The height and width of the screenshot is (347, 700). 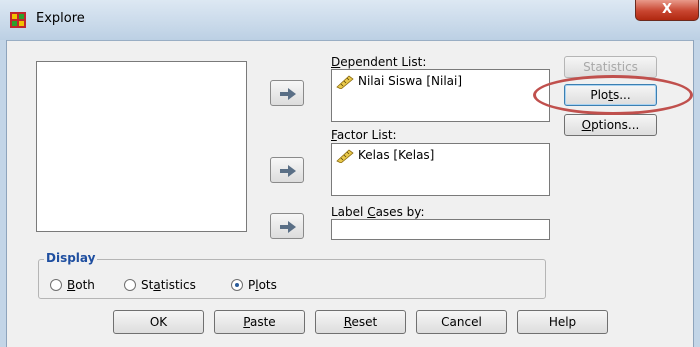 I want to click on help-button: Help, so click(x=562, y=322).